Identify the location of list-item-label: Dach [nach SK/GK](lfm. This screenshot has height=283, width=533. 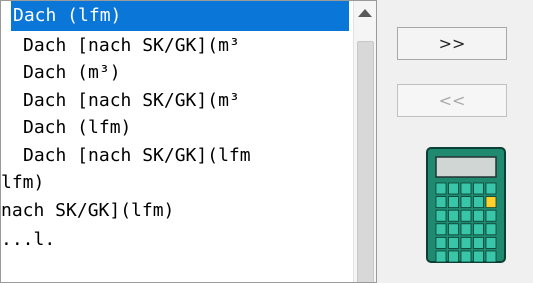
(137, 155).